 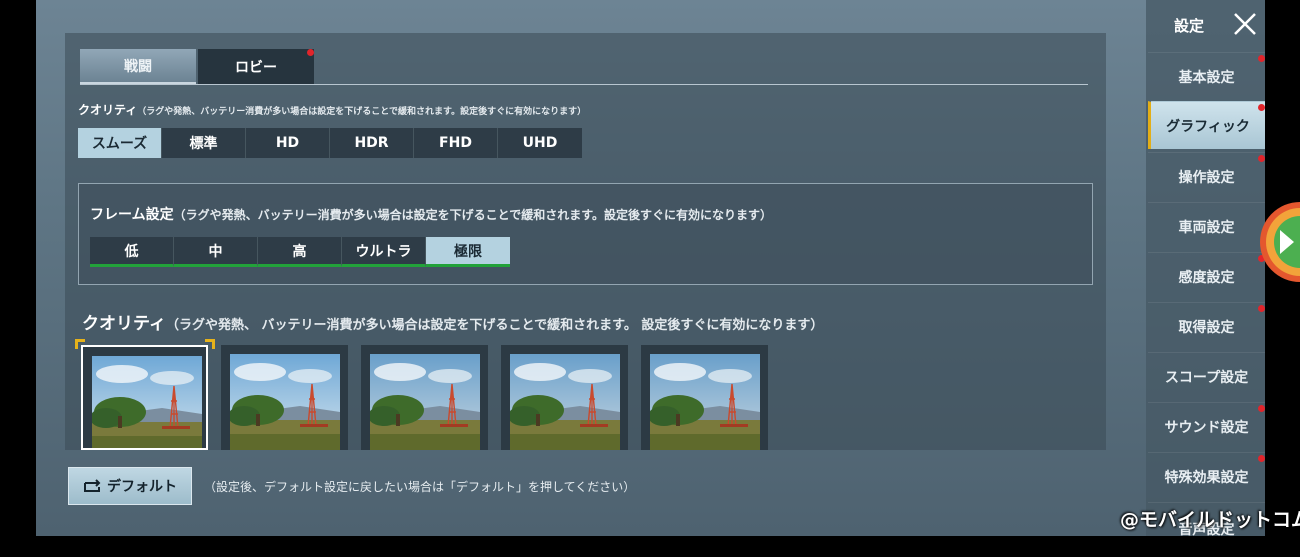 I want to click on quality-option-smooth: スムーズ, so click(x=120, y=143).